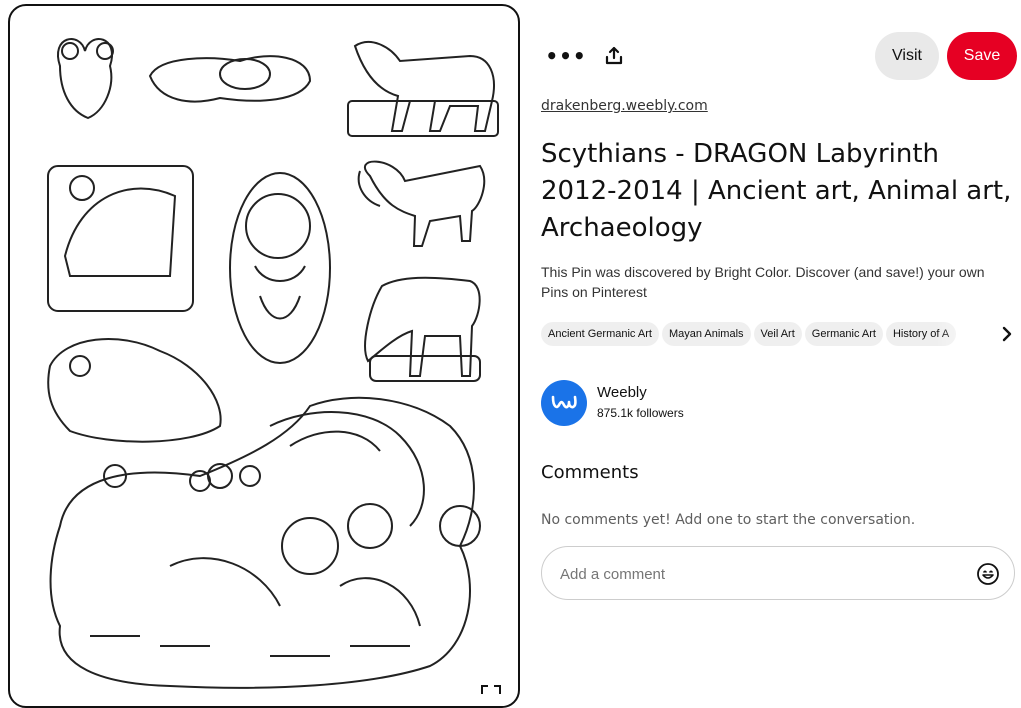  I want to click on tags-fade-overlay, so click(966, 335).